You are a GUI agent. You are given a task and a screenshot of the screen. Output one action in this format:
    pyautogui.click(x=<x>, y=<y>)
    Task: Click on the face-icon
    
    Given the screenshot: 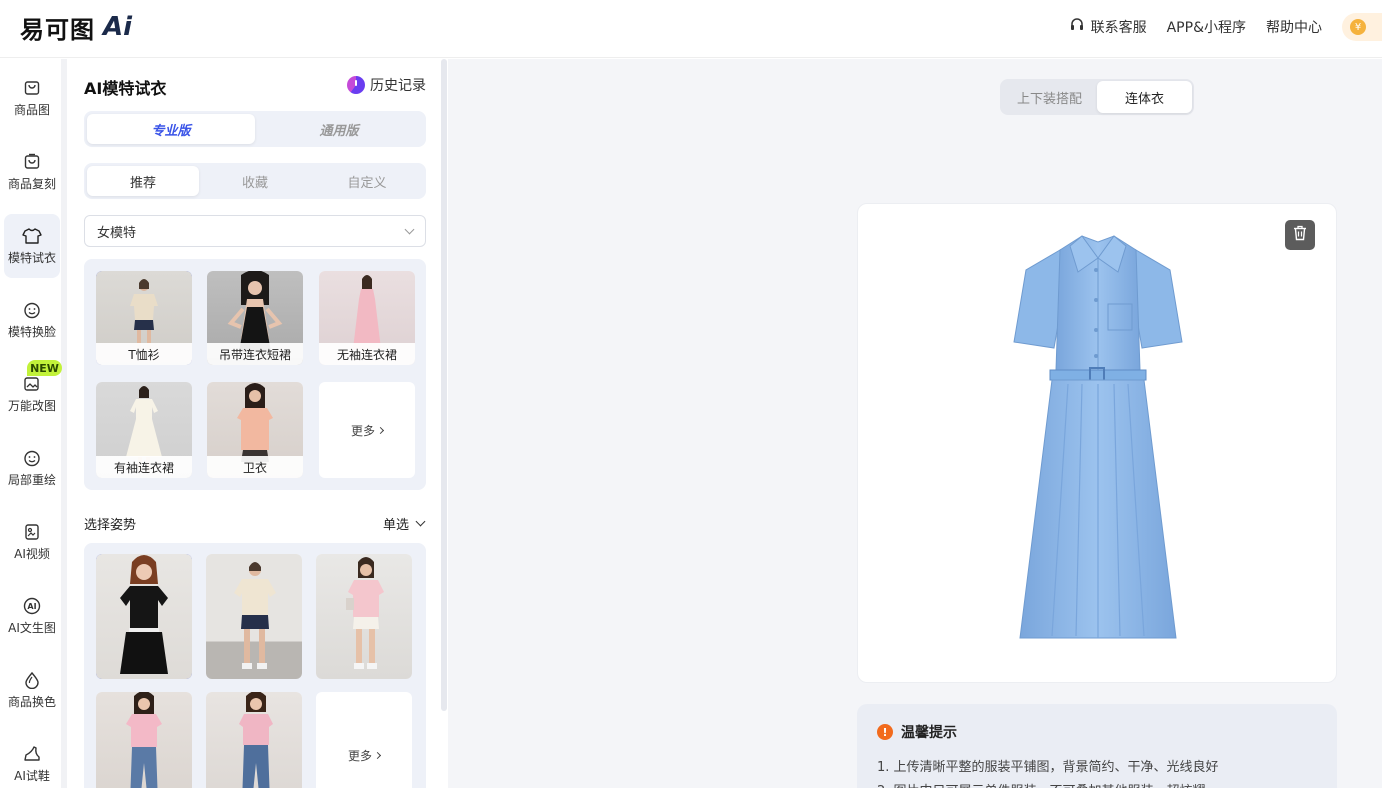 What is the action you would take?
    pyautogui.click(x=32, y=310)
    